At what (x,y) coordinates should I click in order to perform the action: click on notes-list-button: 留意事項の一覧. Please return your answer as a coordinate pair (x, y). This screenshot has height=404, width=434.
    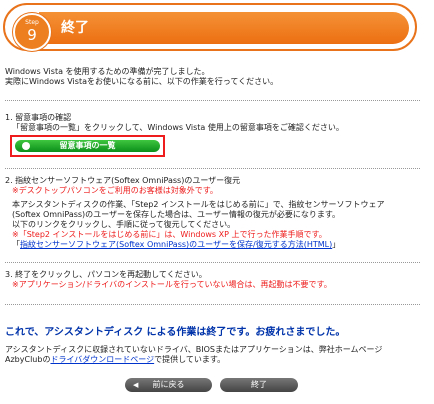
    Looking at the image, I should click on (87, 146).